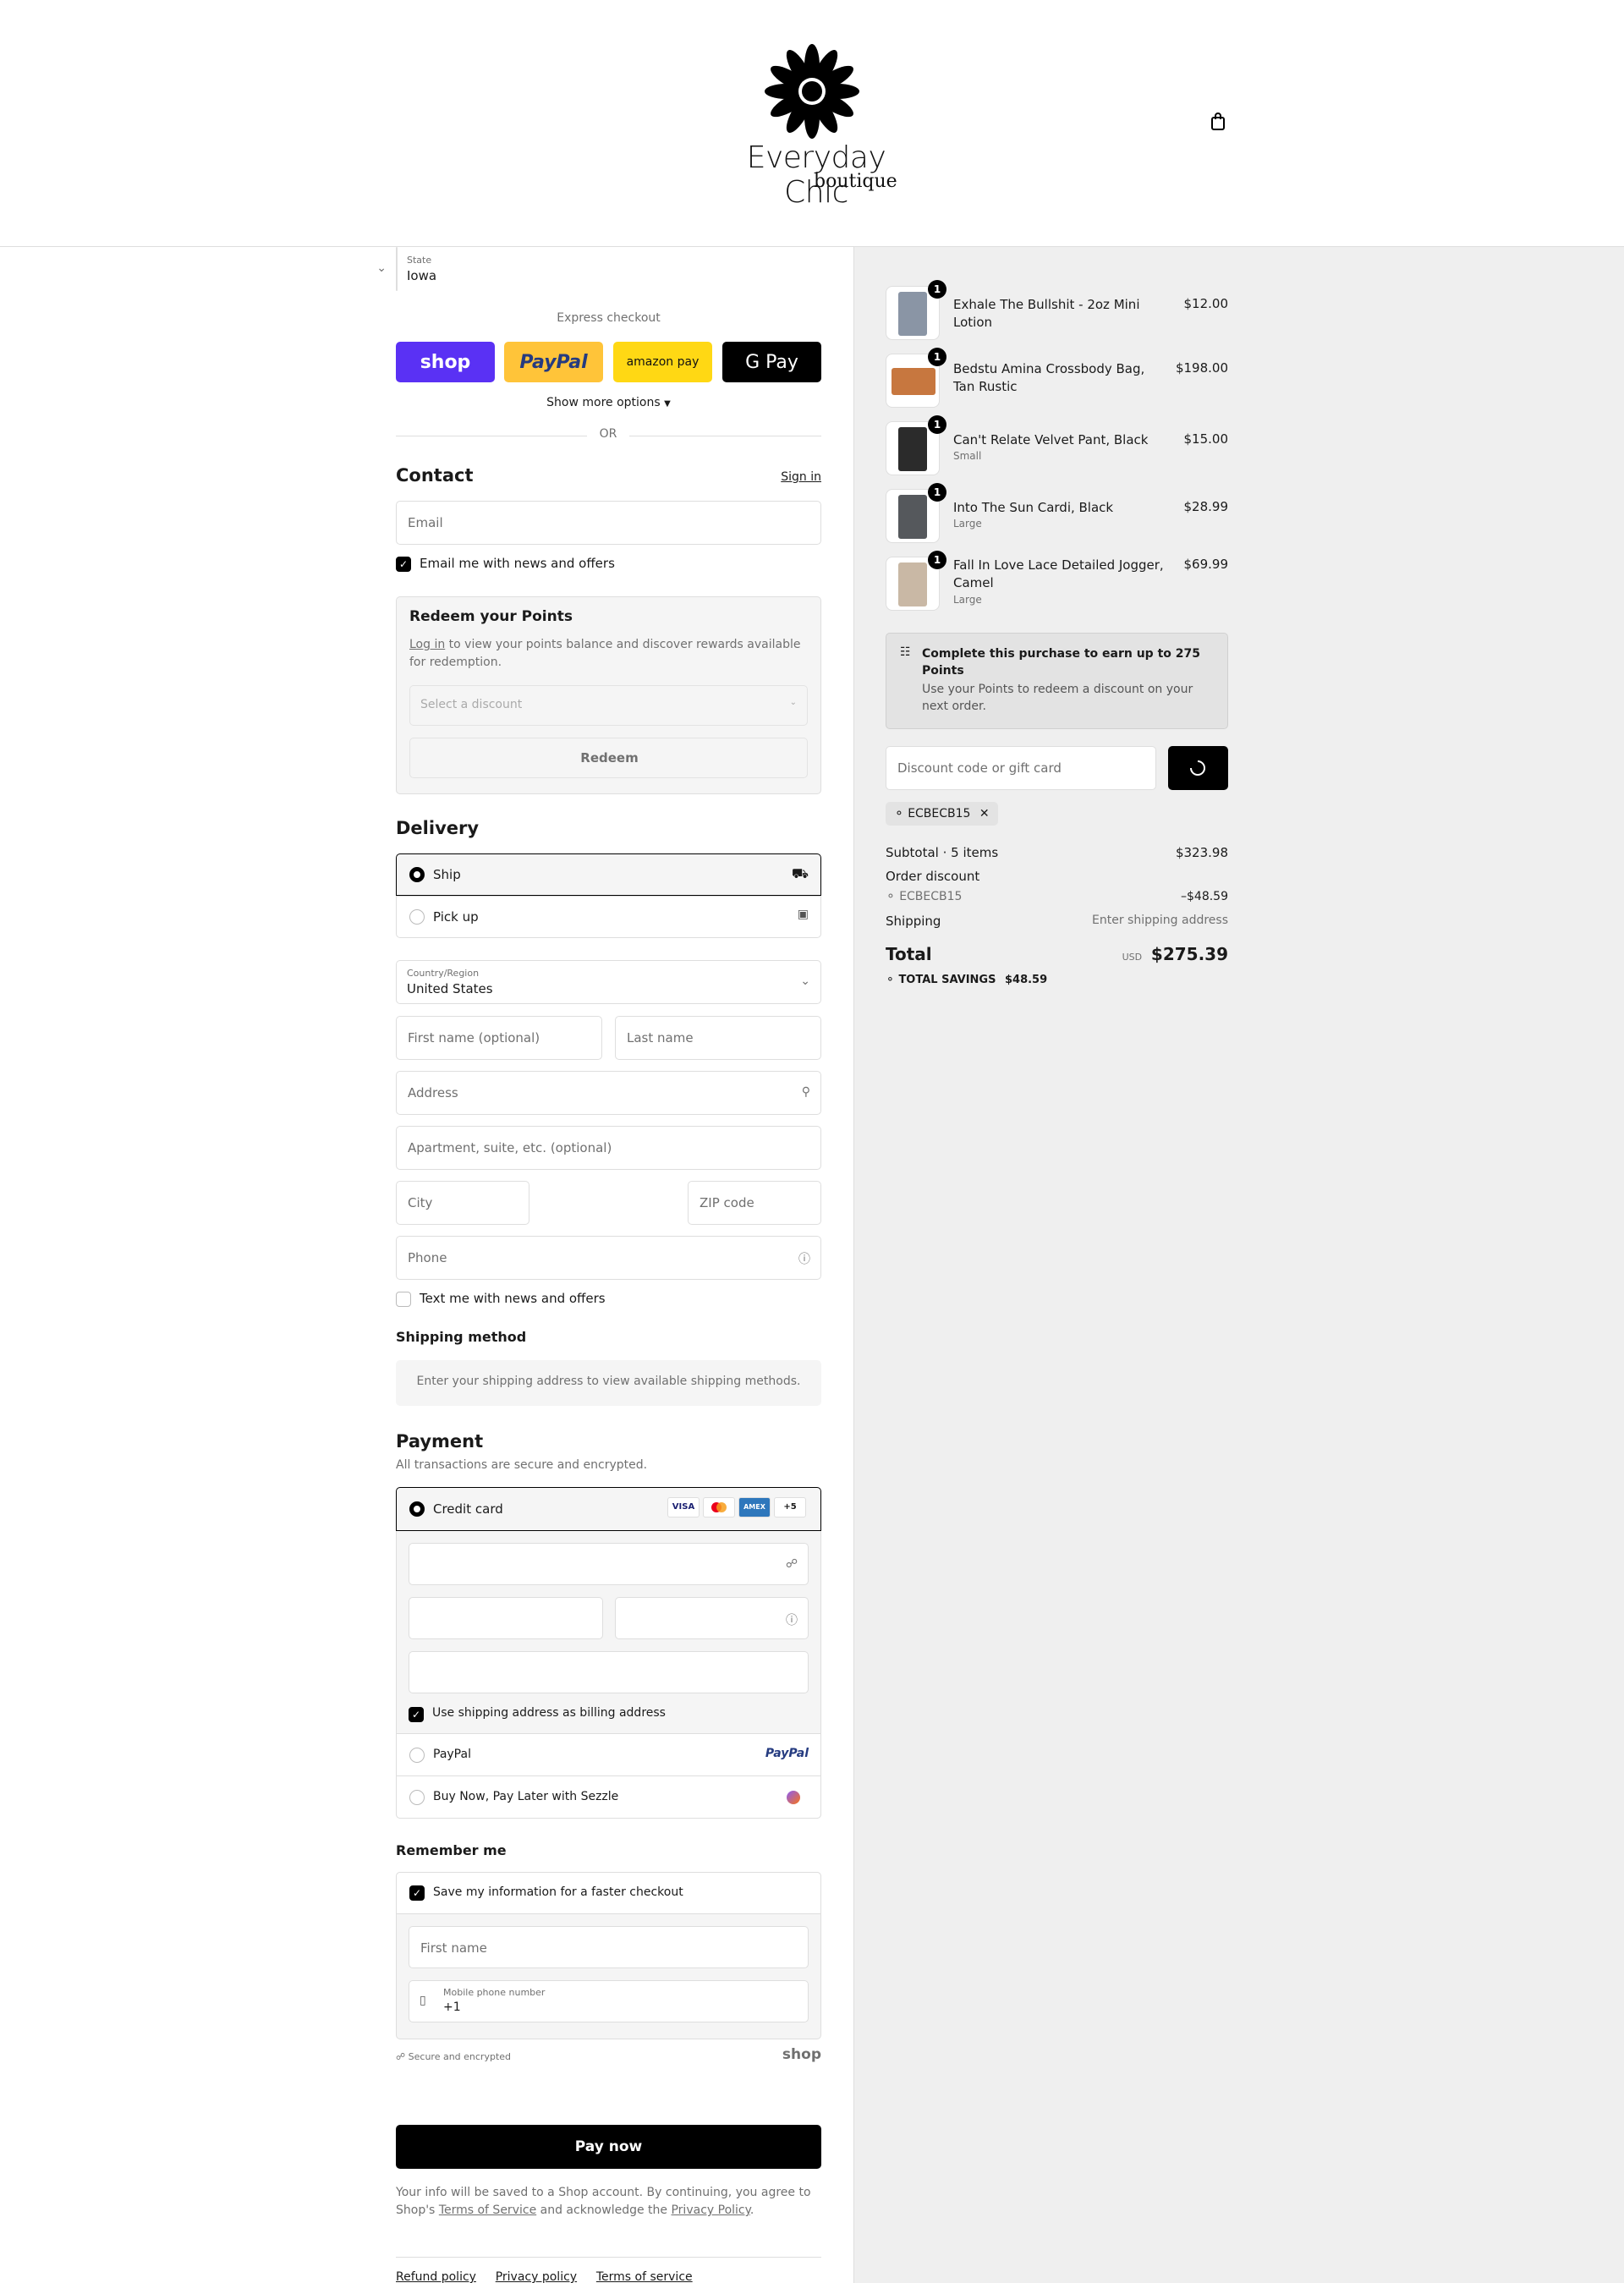  I want to click on apartment-field: Apartment, suite, etc. (optional), so click(608, 1148).